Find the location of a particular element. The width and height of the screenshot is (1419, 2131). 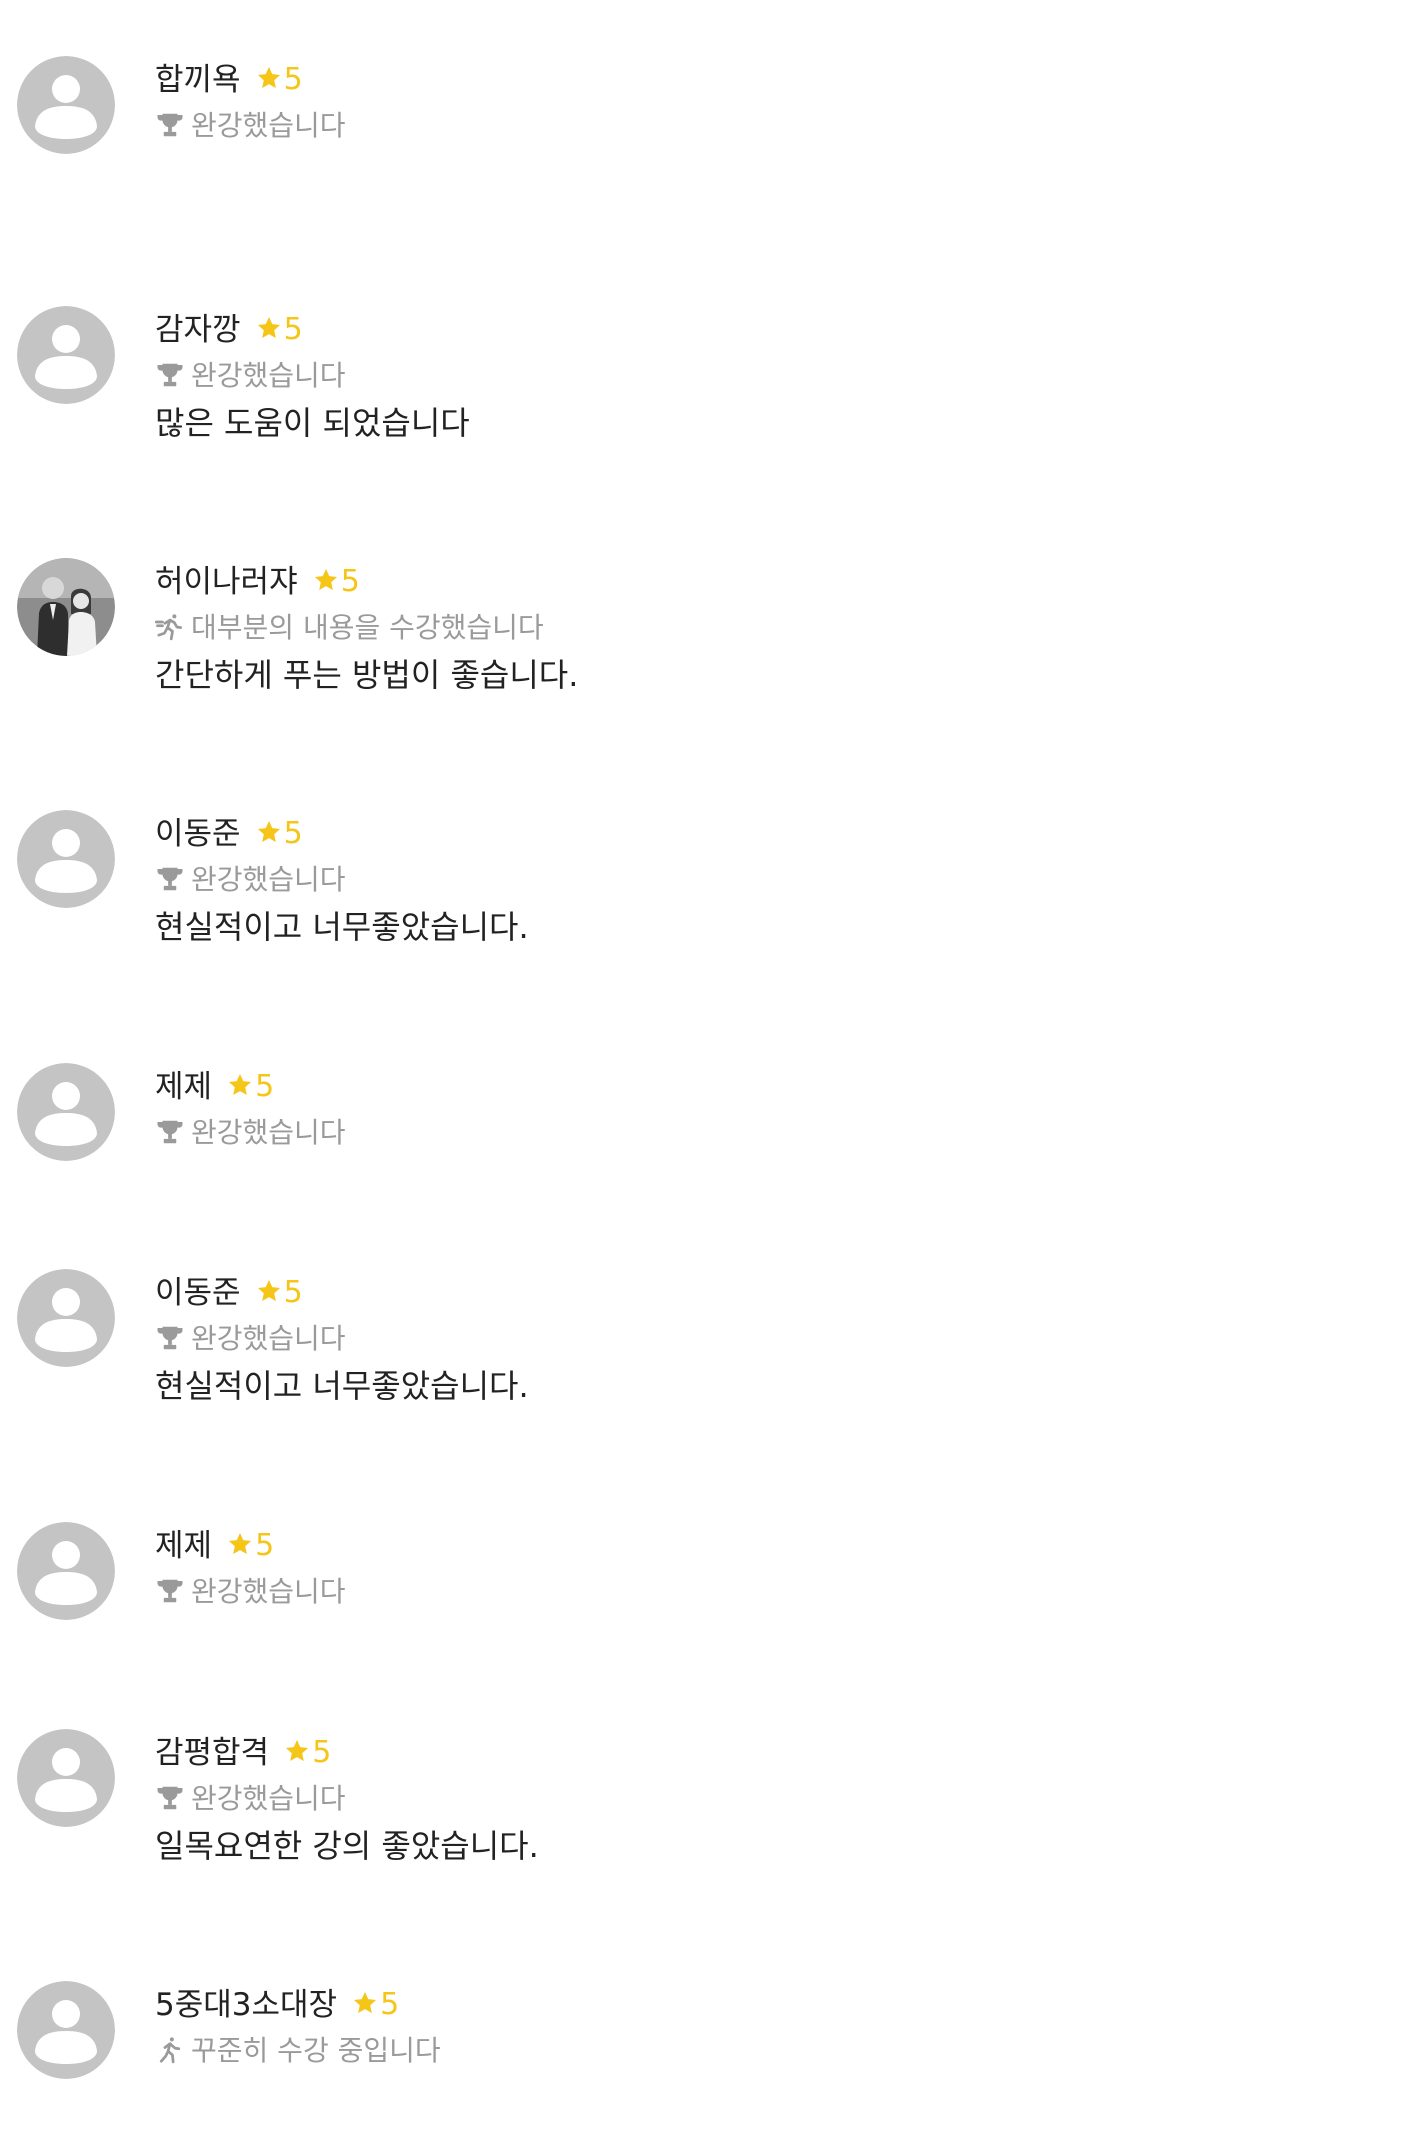

progress-status: 꾸준히 수강 중입니다 is located at coordinates (316, 2050).